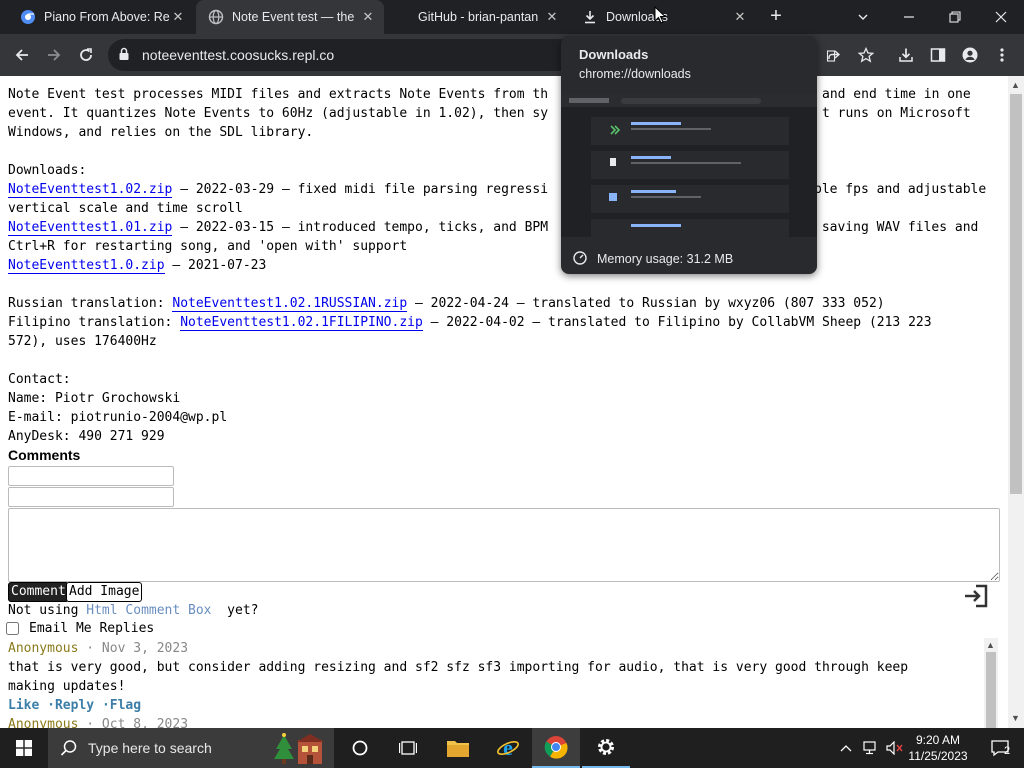 Image resolution: width=1024 pixels, height=771 pixels. Describe the element at coordinates (216, 17) in the screenshot. I see `globe-icon` at that location.